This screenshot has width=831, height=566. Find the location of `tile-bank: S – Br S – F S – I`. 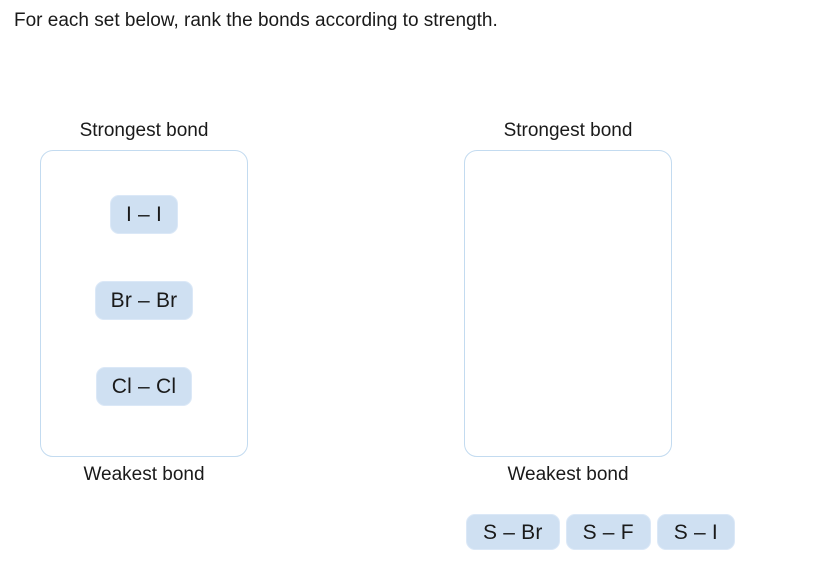

tile-bank: S – Br S – F S – I is located at coordinates (600, 532).